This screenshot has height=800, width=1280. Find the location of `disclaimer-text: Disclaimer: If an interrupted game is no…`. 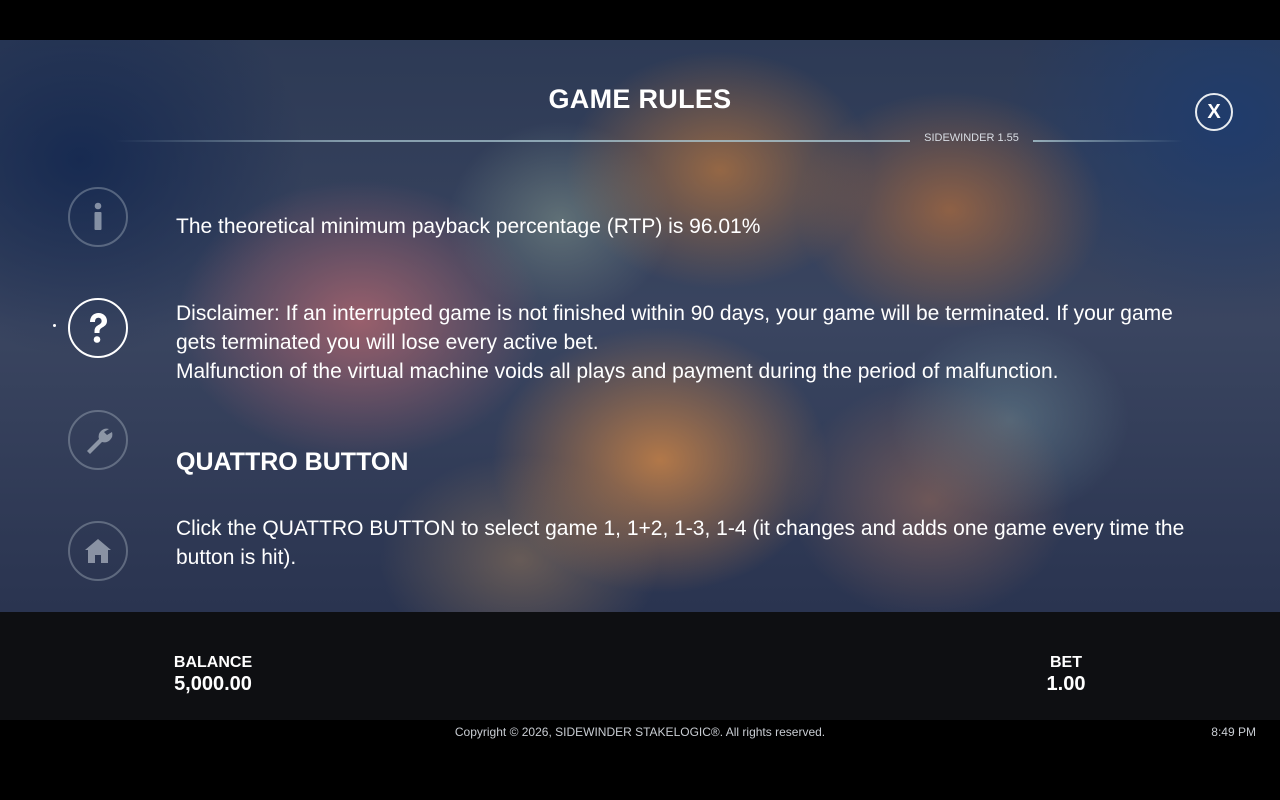

disclaimer-text: Disclaimer: If an interrupted game is no… is located at coordinates (674, 328).